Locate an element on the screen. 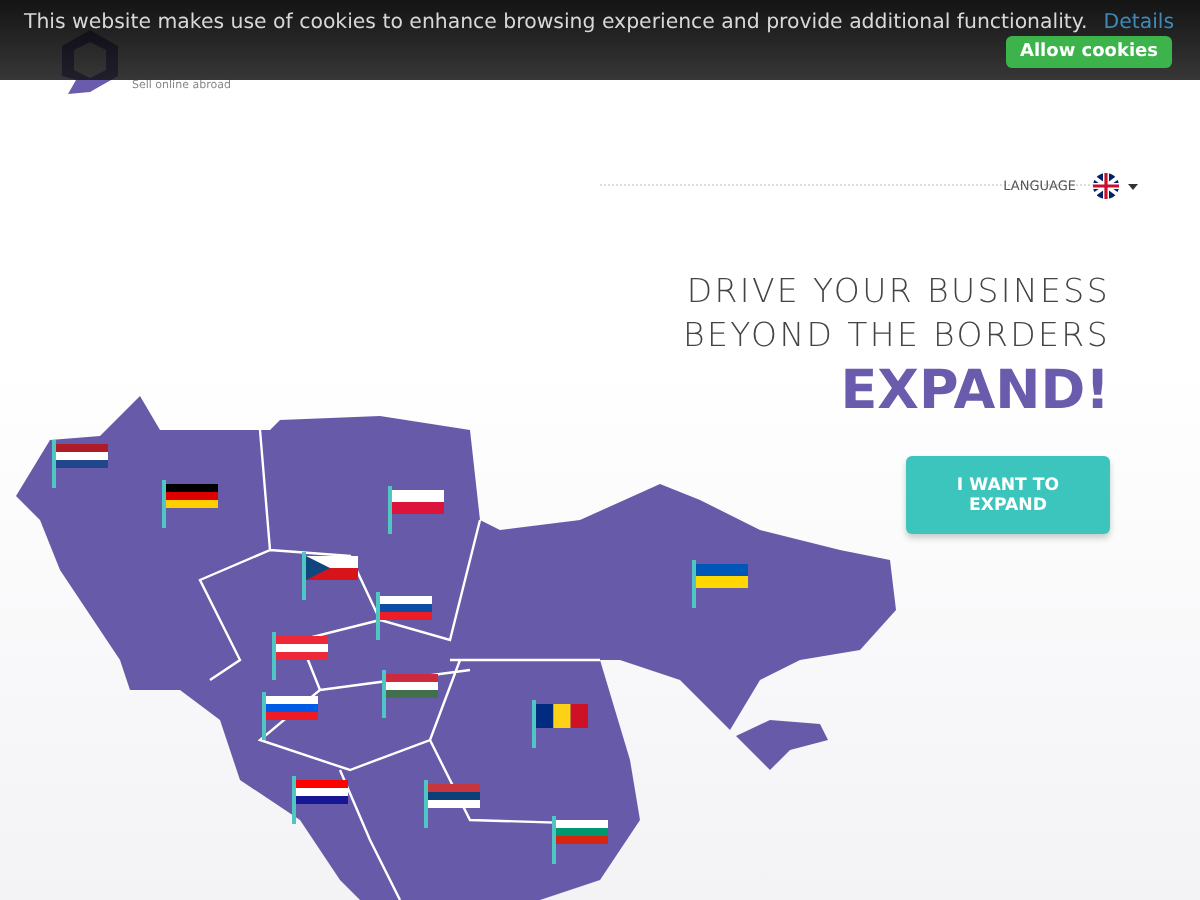  details-link: Details is located at coordinates (1139, 23).